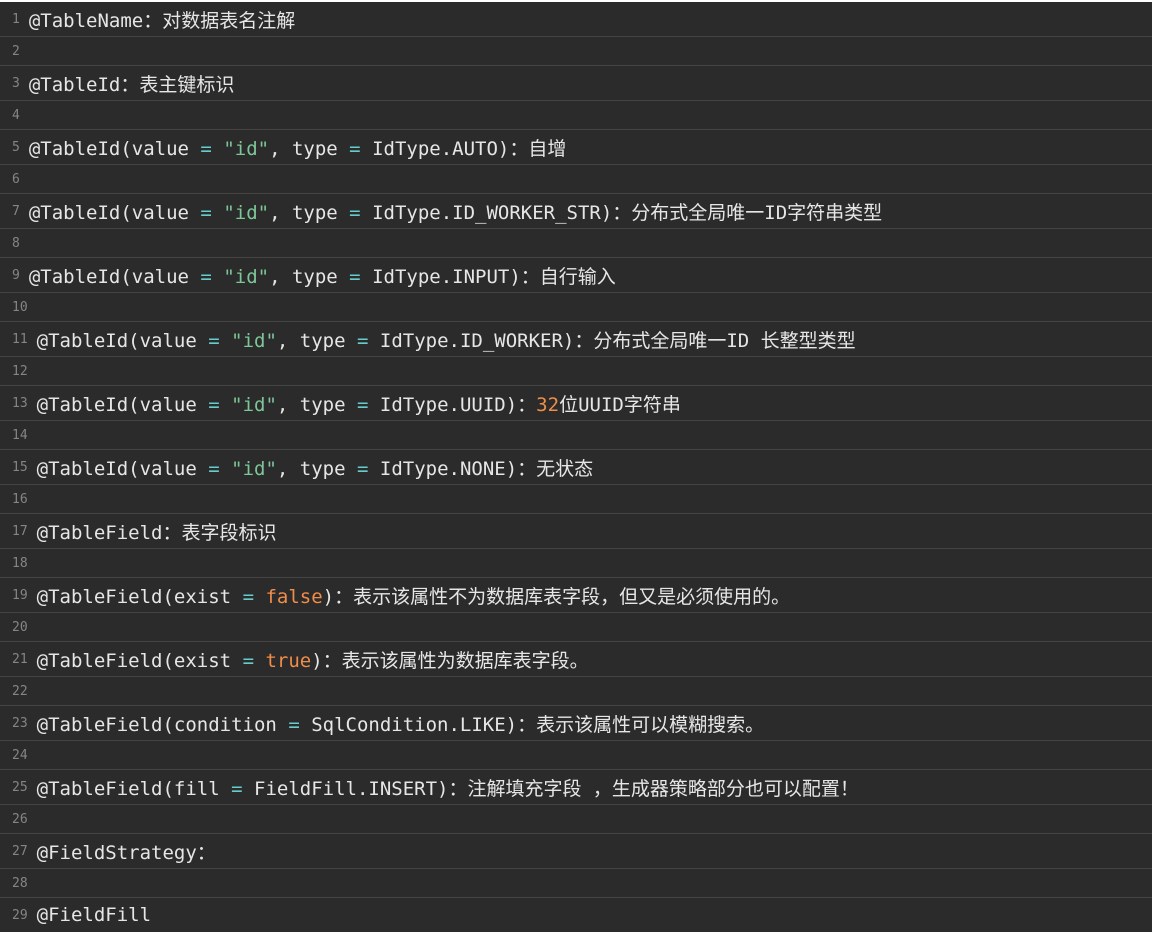 The width and height of the screenshot is (1158, 932). What do you see at coordinates (94, 915) in the screenshot?
I see `code-text: @FieldFill` at bounding box center [94, 915].